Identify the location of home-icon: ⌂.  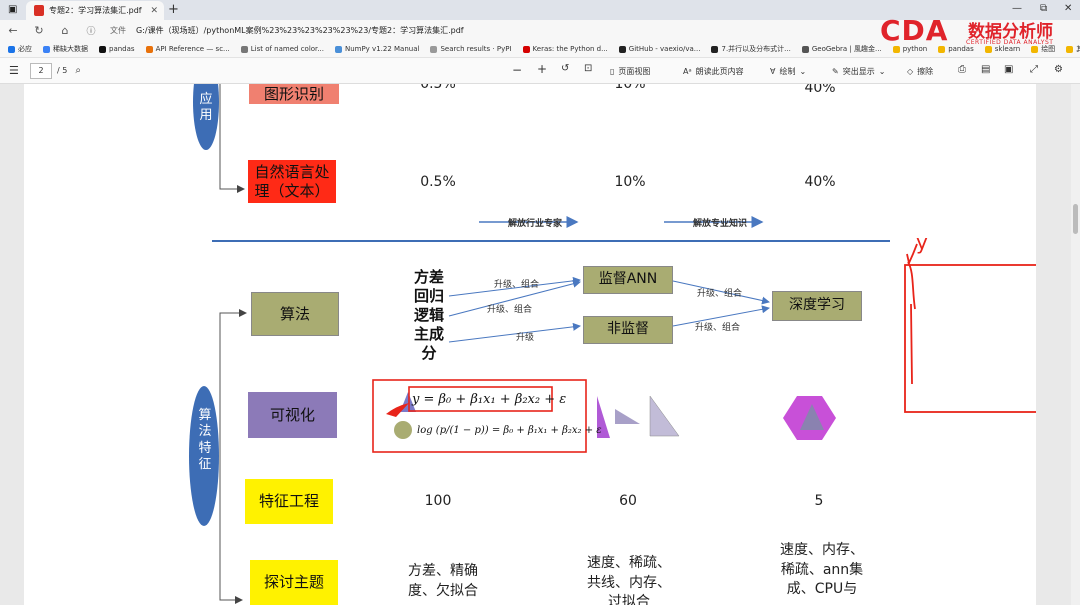
(65, 30).